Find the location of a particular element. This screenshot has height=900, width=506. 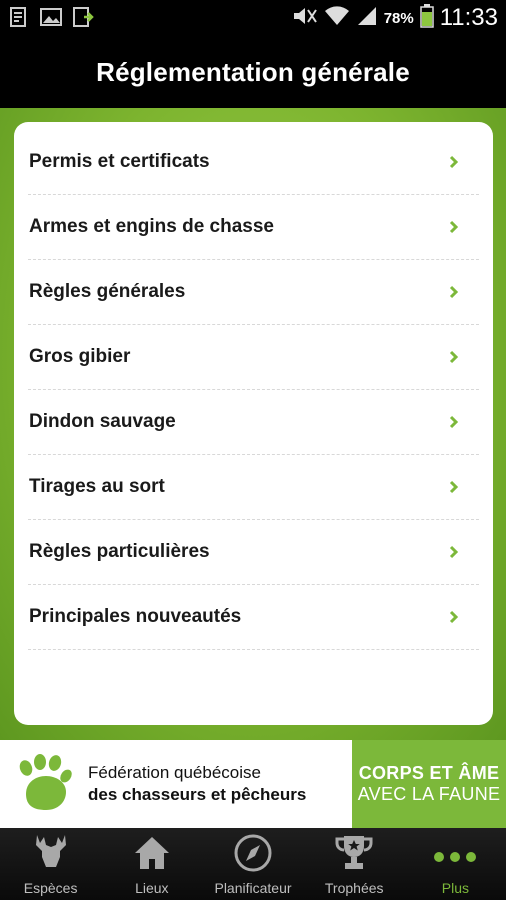

mute-icon is located at coordinates (305, 18).